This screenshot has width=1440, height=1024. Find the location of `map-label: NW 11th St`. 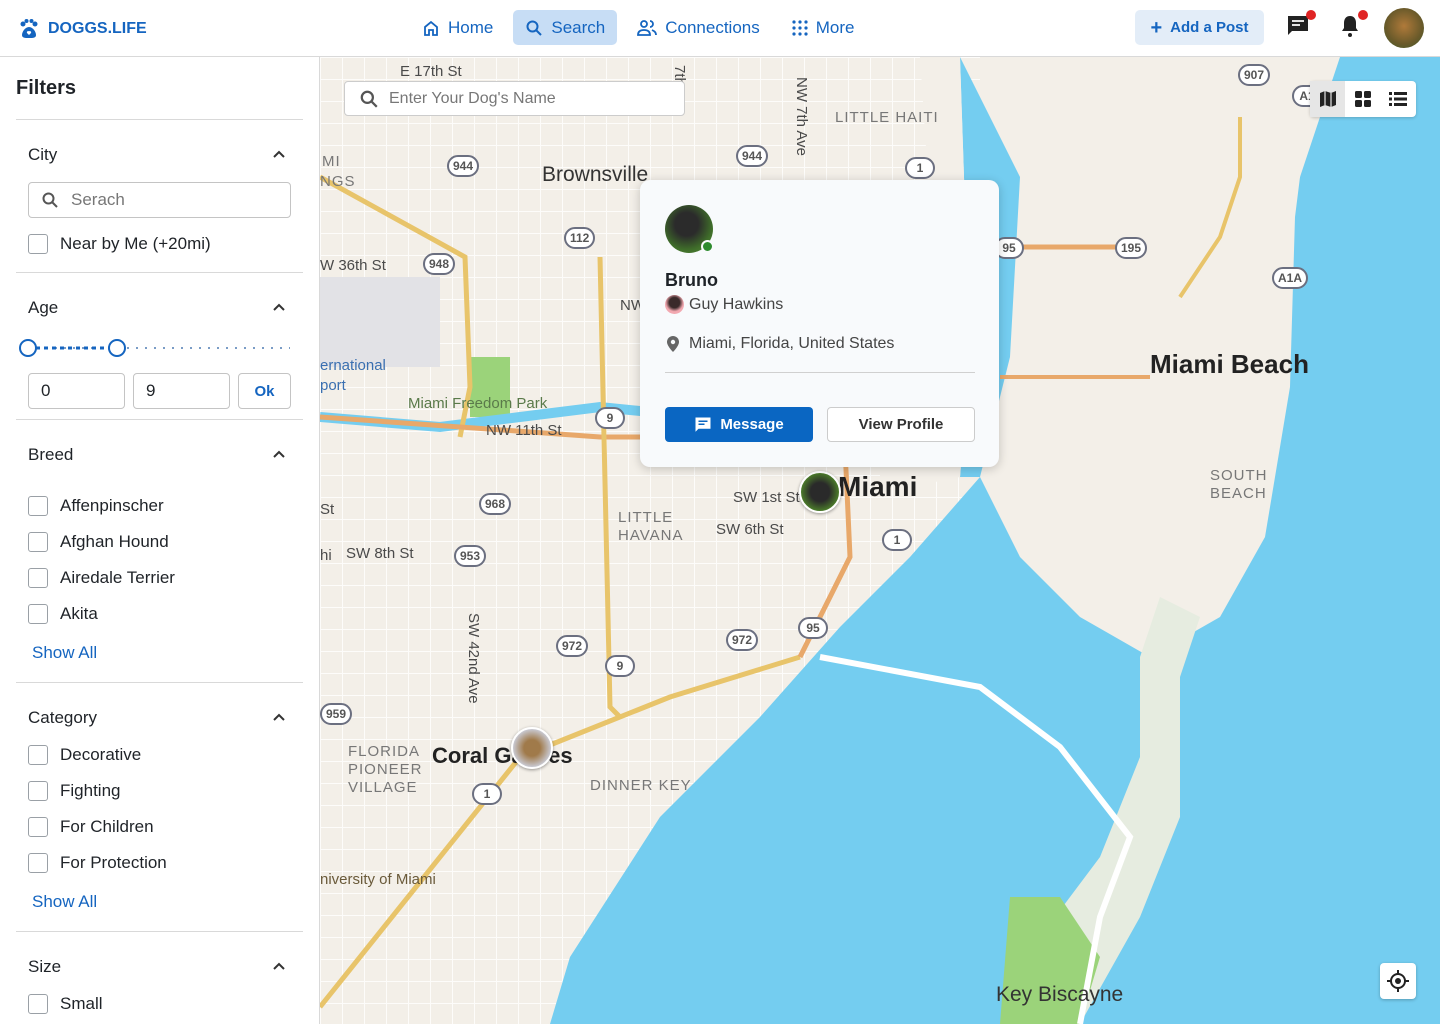

map-label: NW 11th St is located at coordinates (524, 430).